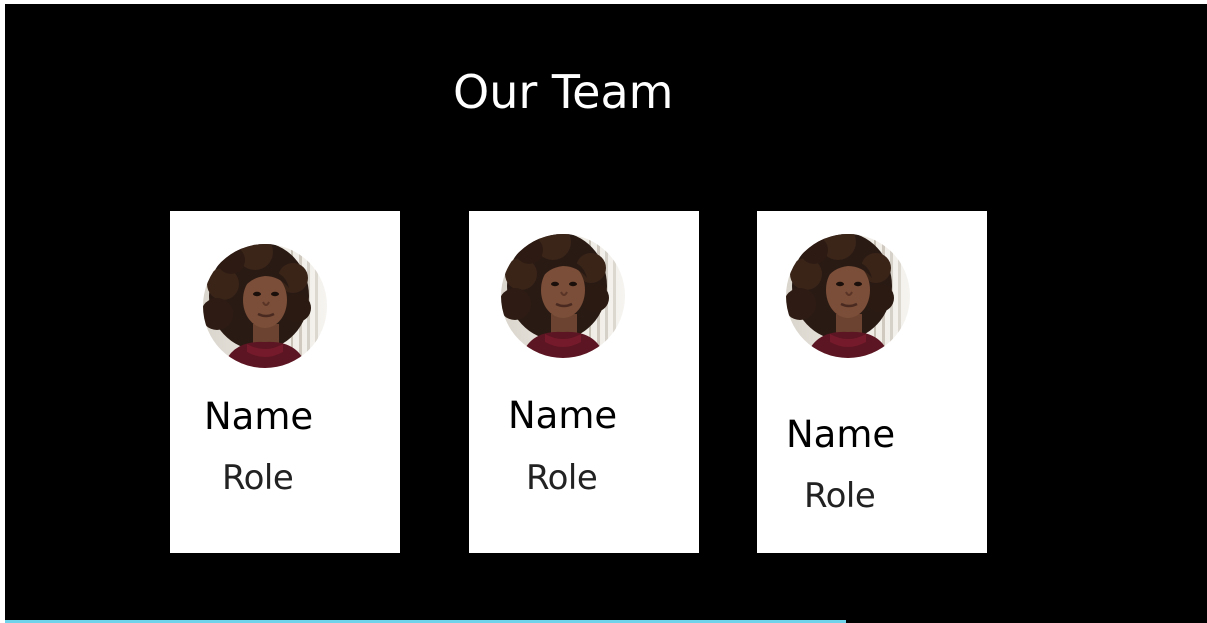  Describe the element at coordinates (563, 92) in the screenshot. I see `section-title: Our Team` at that location.